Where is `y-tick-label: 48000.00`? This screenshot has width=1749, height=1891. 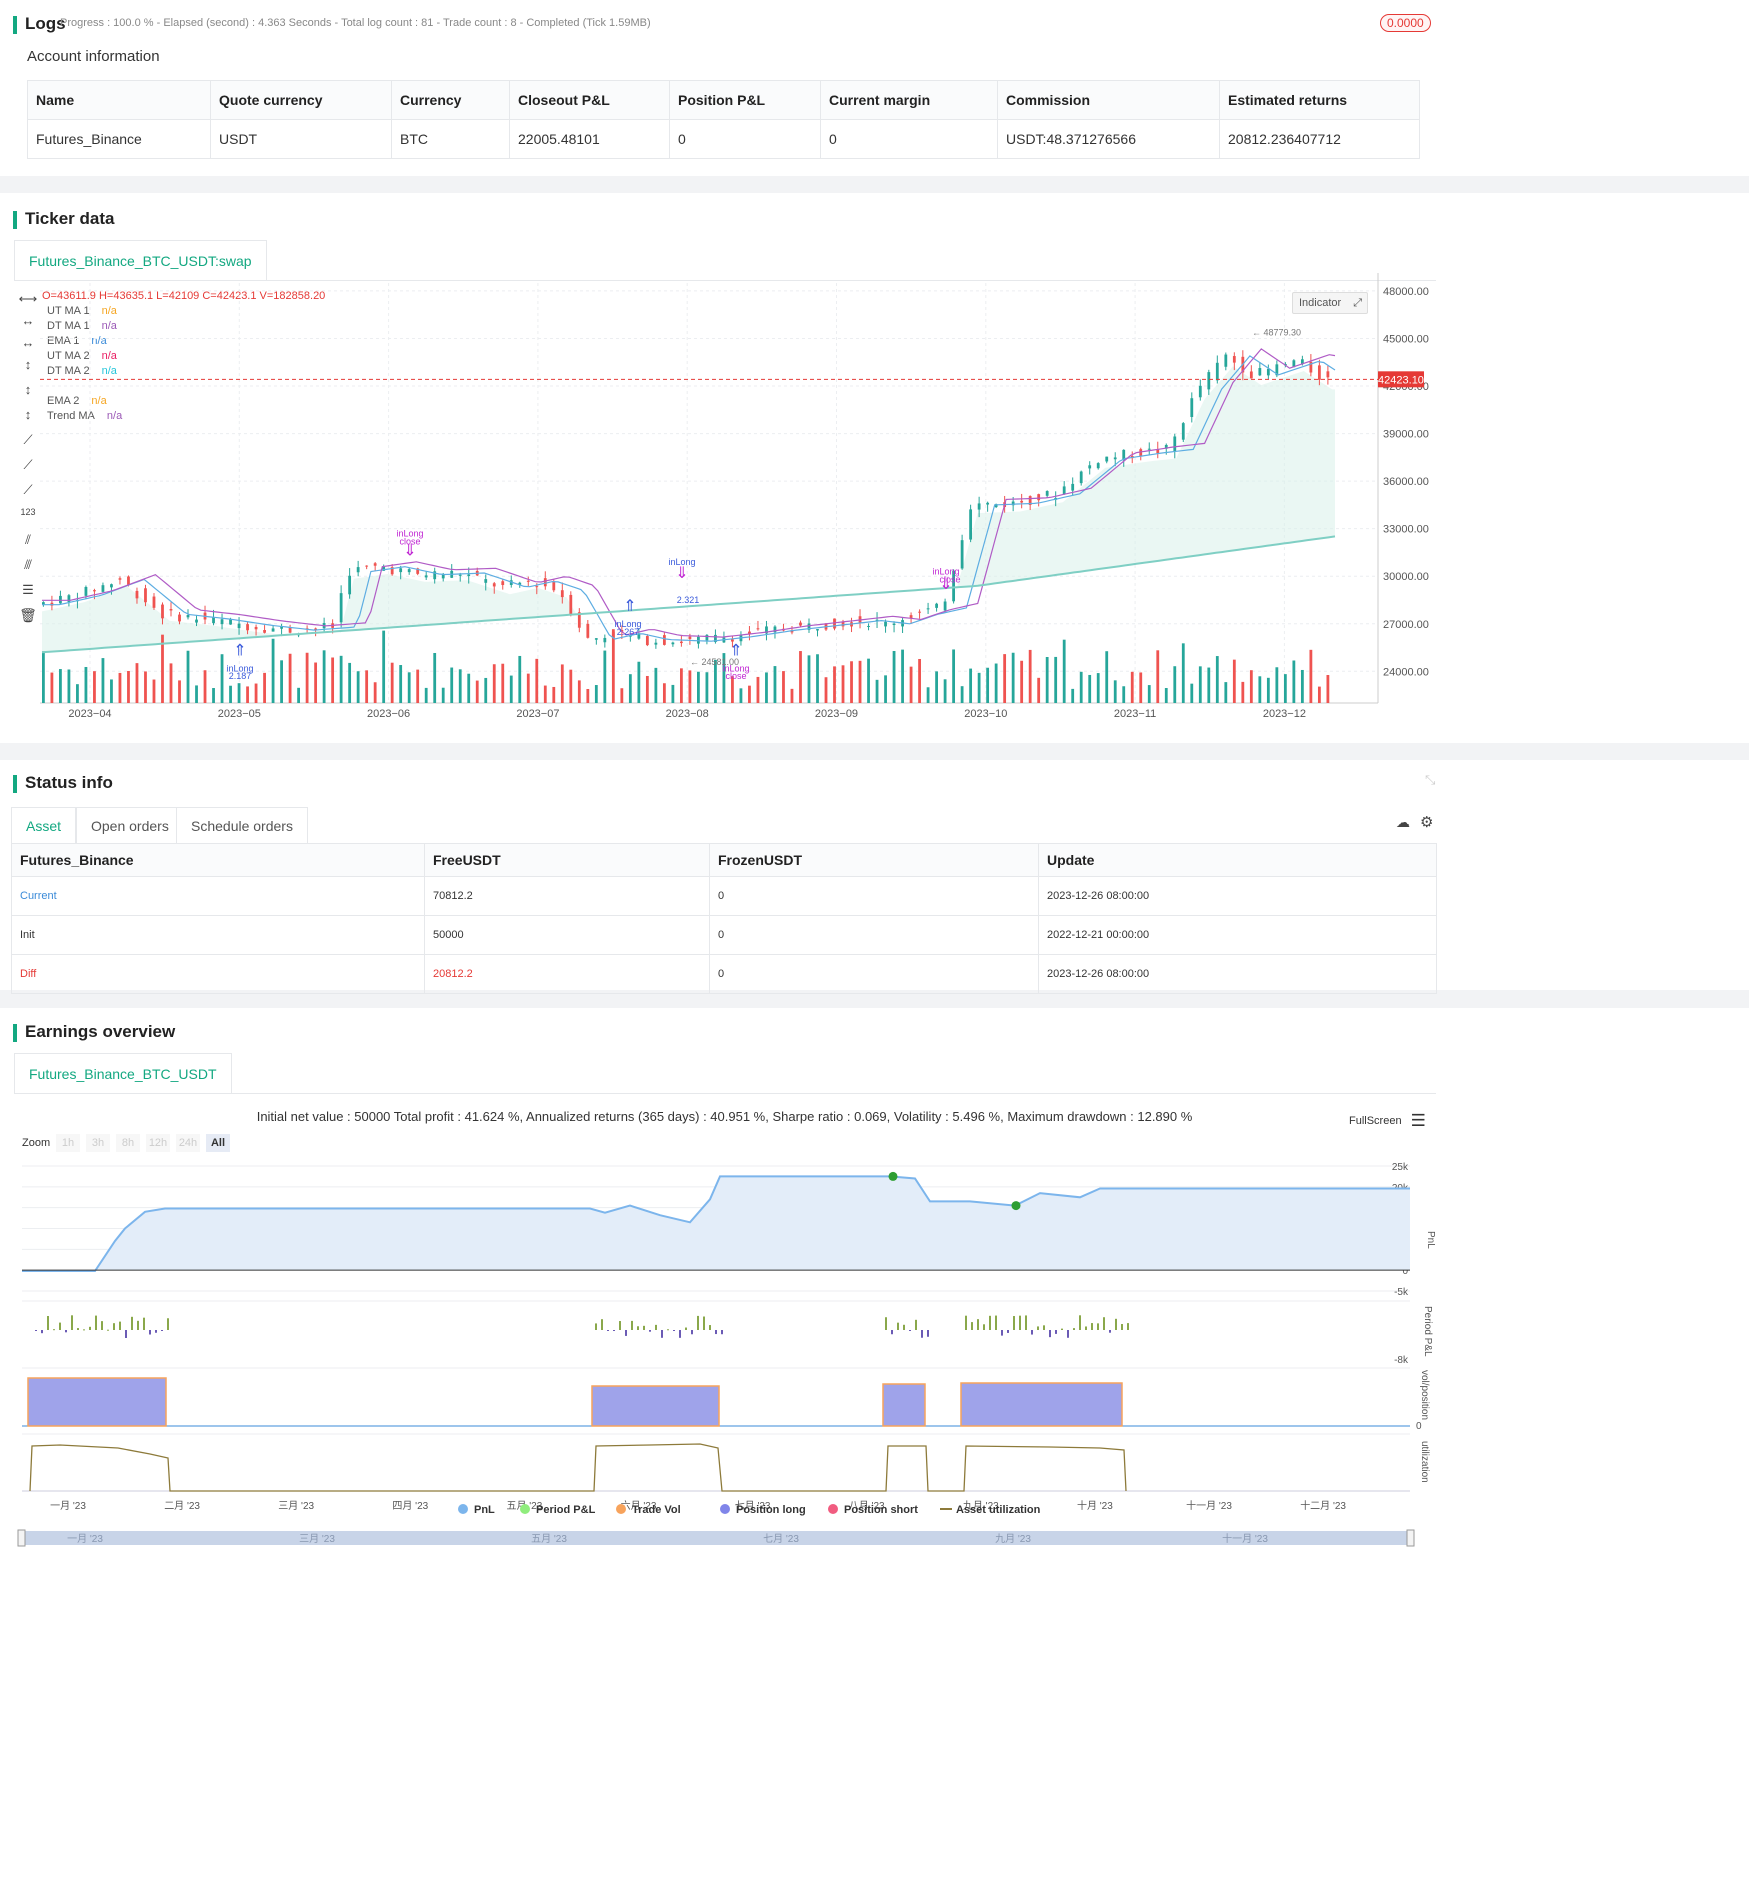
y-tick-label: 48000.00 is located at coordinates (1406, 292).